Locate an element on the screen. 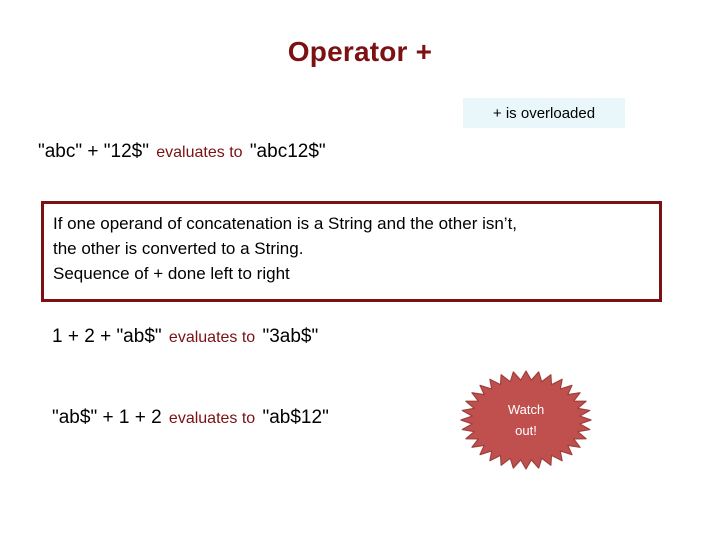 This screenshot has height=540, width=720. expression-1-relation: evaluates to is located at coordinates (199, 152).